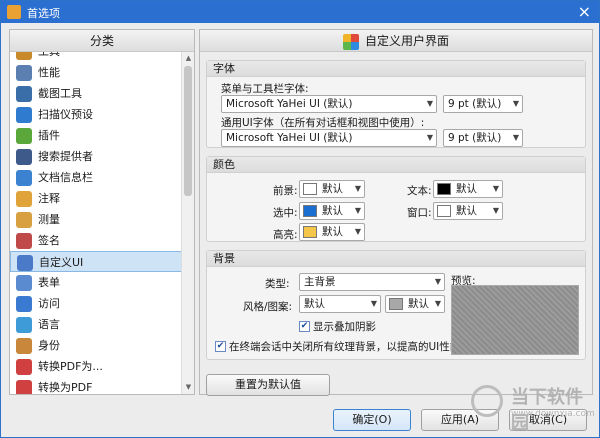 The height and width of the screenshot is (438, 600). I want to click on bg-type-select: 主背景 ▼, so click(372, 282).